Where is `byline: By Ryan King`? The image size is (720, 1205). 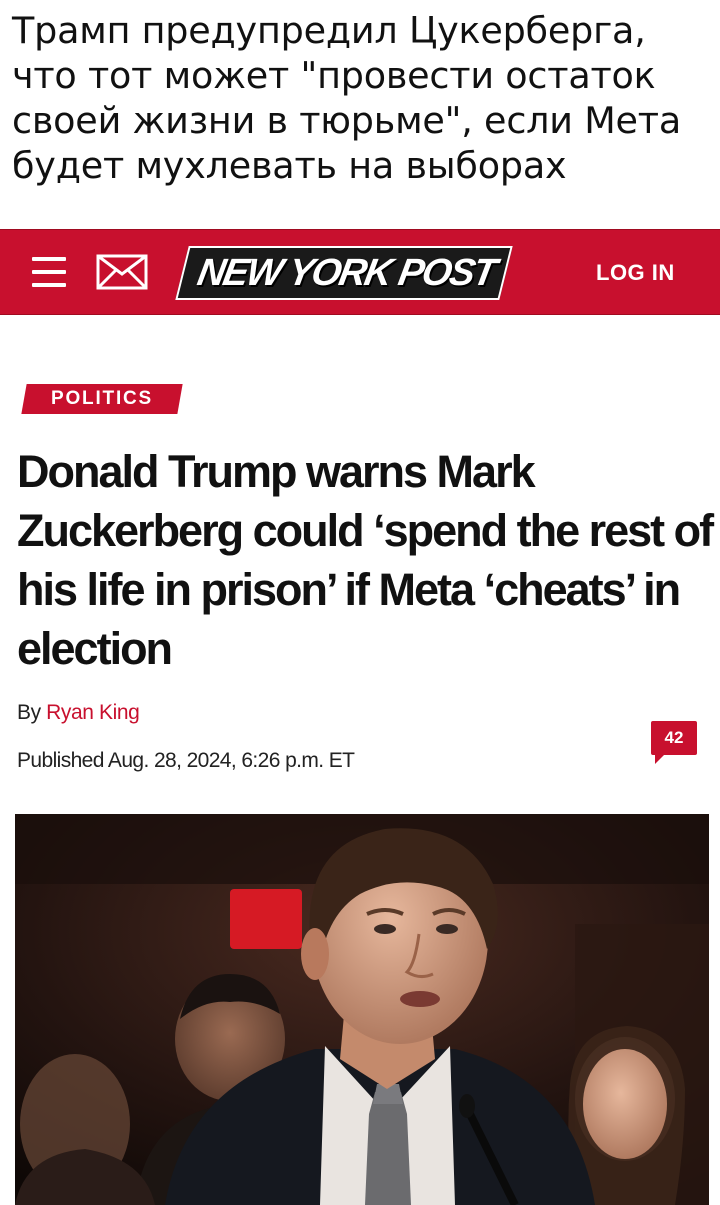 byline: By Ryan King is located at coordinates (78, 713).